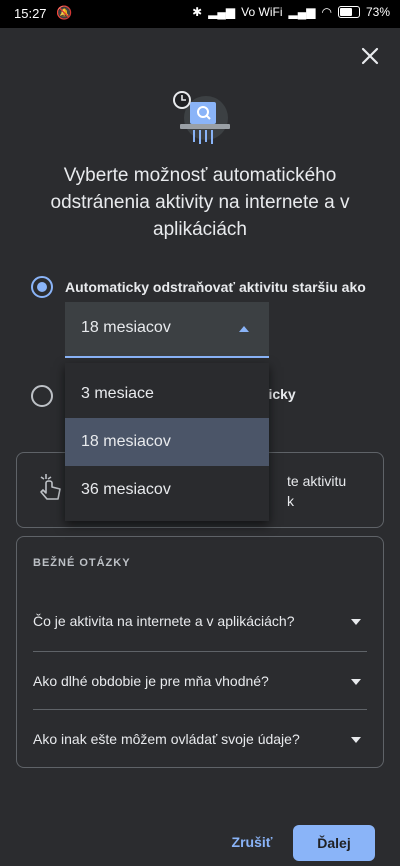  I want to click on wifi-icon: ◠, so click(326, 12).